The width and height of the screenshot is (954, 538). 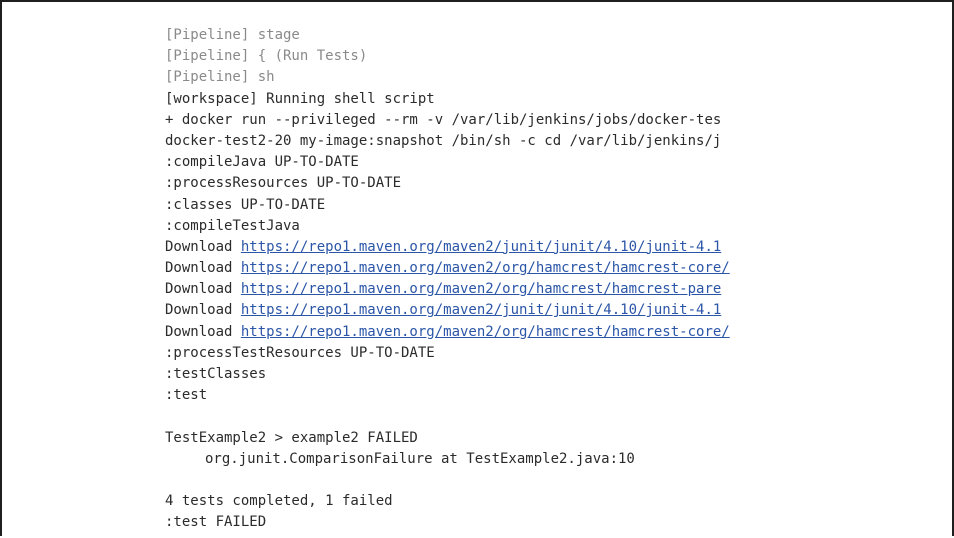 What do you see at coordinates (186, 395) in the screenshot?
I see `log-line: :test` at bounding box center [186, 395].